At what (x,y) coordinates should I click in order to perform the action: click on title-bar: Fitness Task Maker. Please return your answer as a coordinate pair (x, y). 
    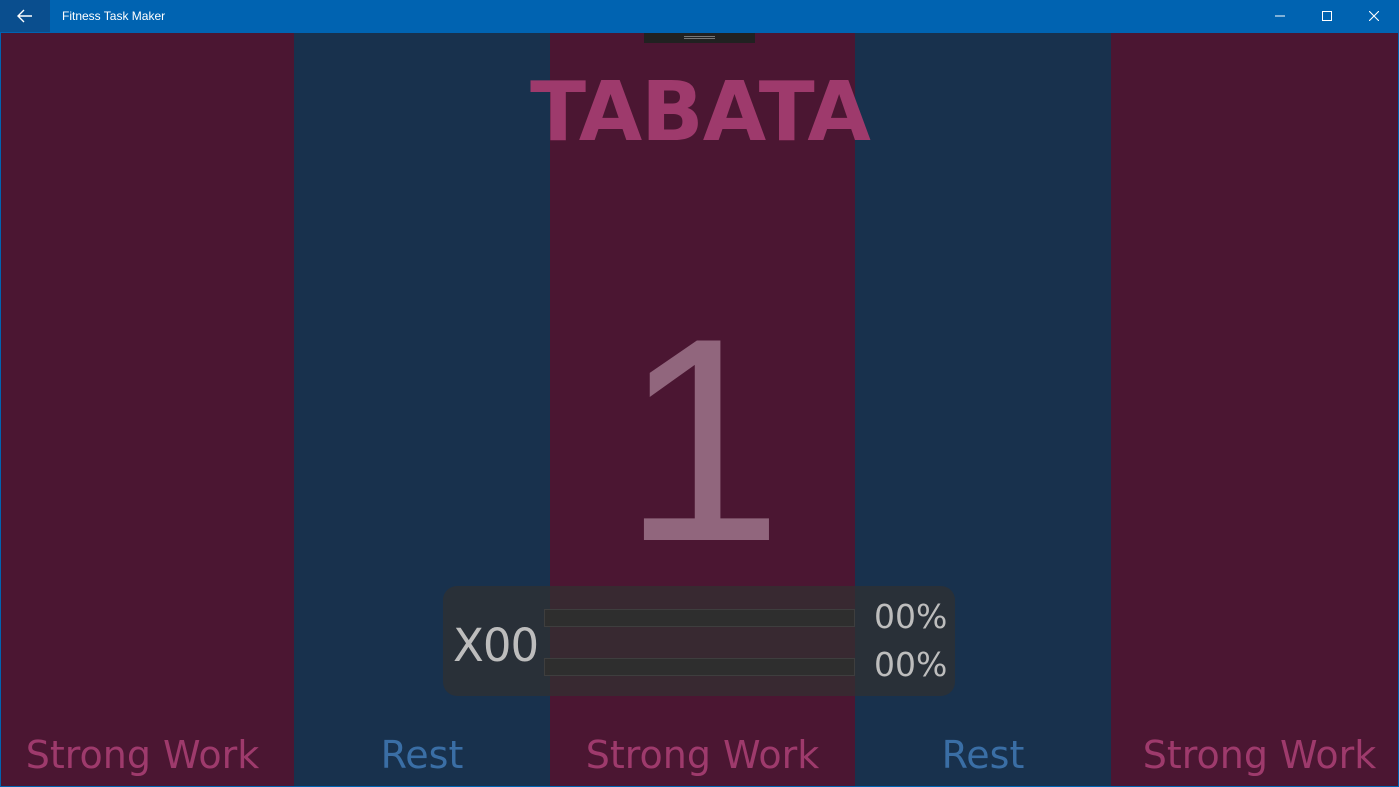
    Looking at the image, I should click on (699, 16).